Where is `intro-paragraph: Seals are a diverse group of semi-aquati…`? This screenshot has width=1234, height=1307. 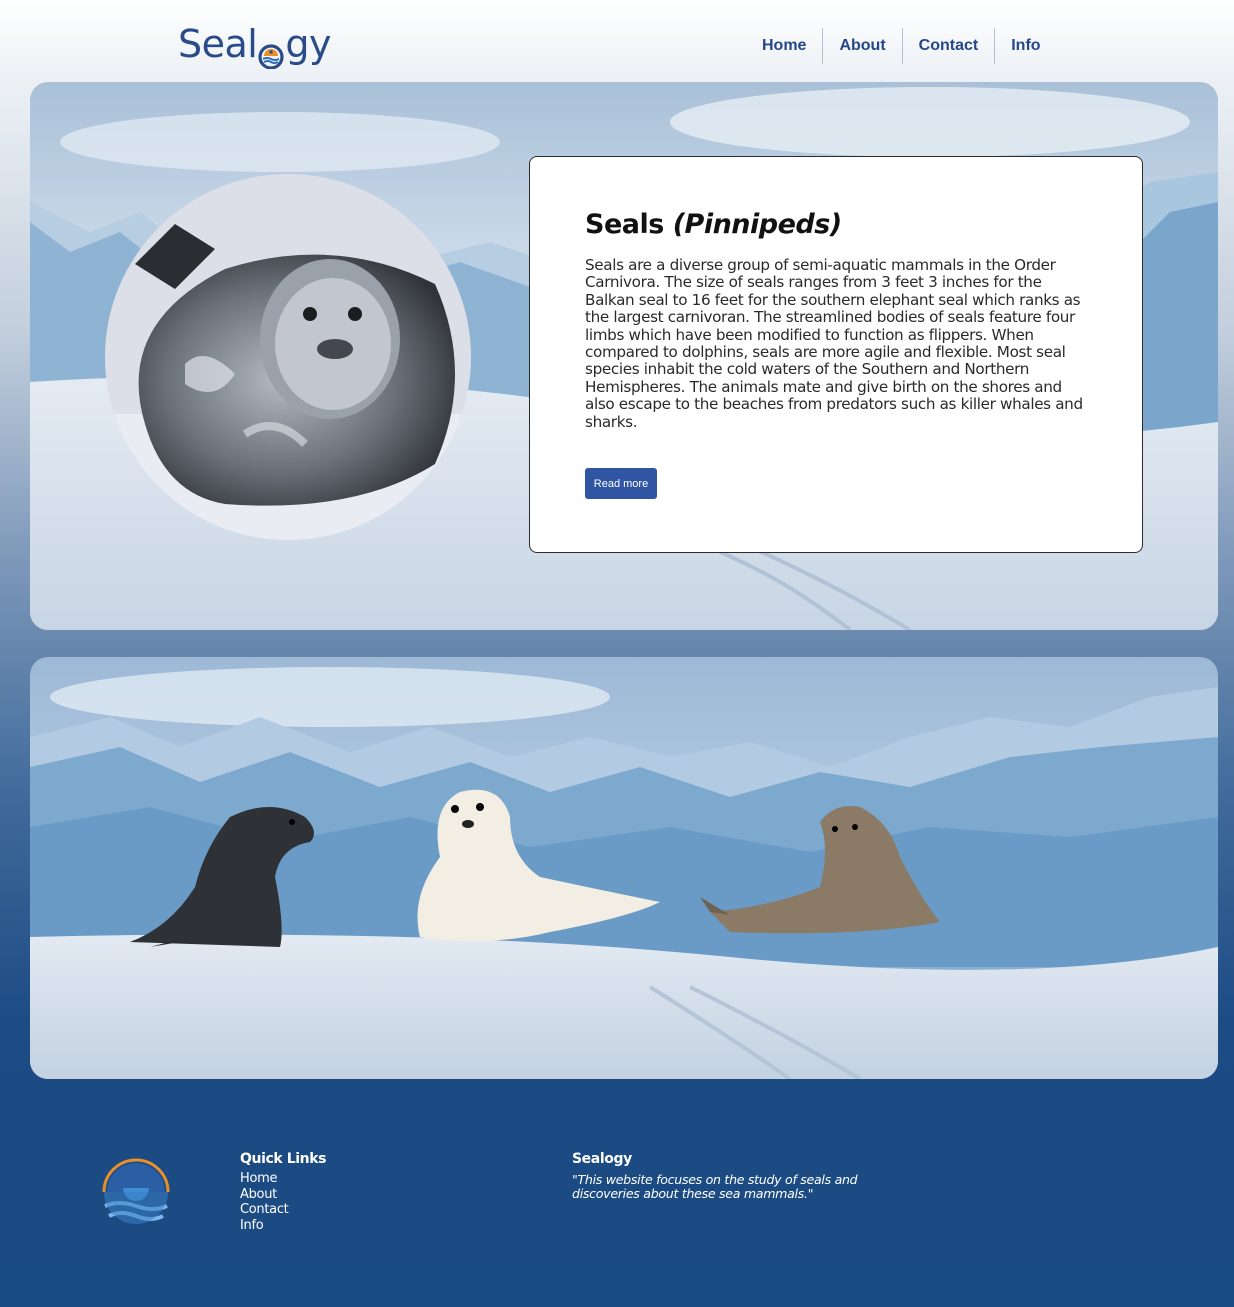 intro-paragraph: Seals are a diverse group of semi-aquati… is located at coordinates (834, 343).